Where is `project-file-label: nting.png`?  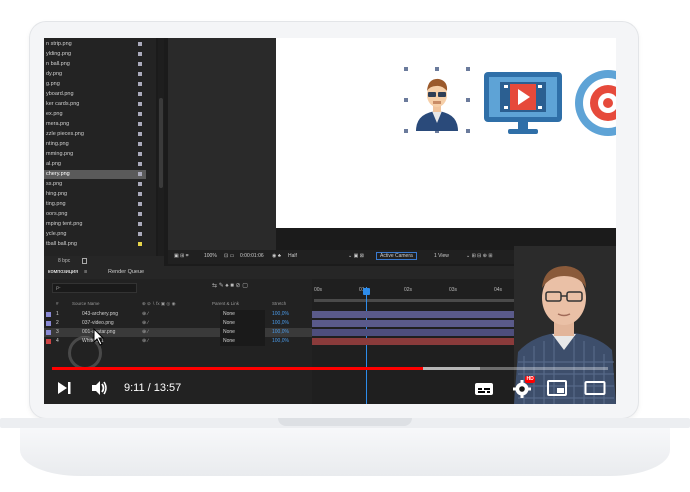
project-file-label: nting.png is located at coordinates (57, 144).